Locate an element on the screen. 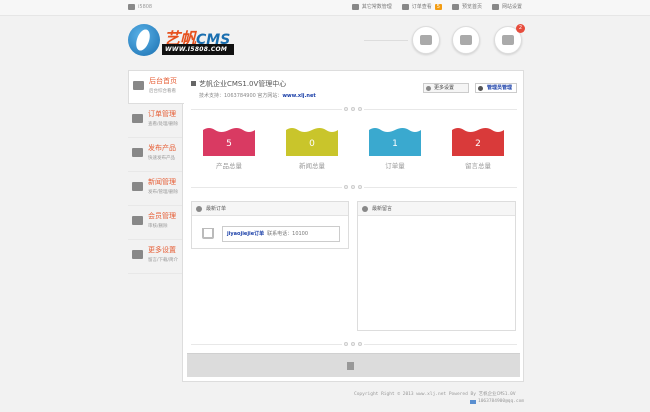  cloud-icon is located at coordinates (455, 6).